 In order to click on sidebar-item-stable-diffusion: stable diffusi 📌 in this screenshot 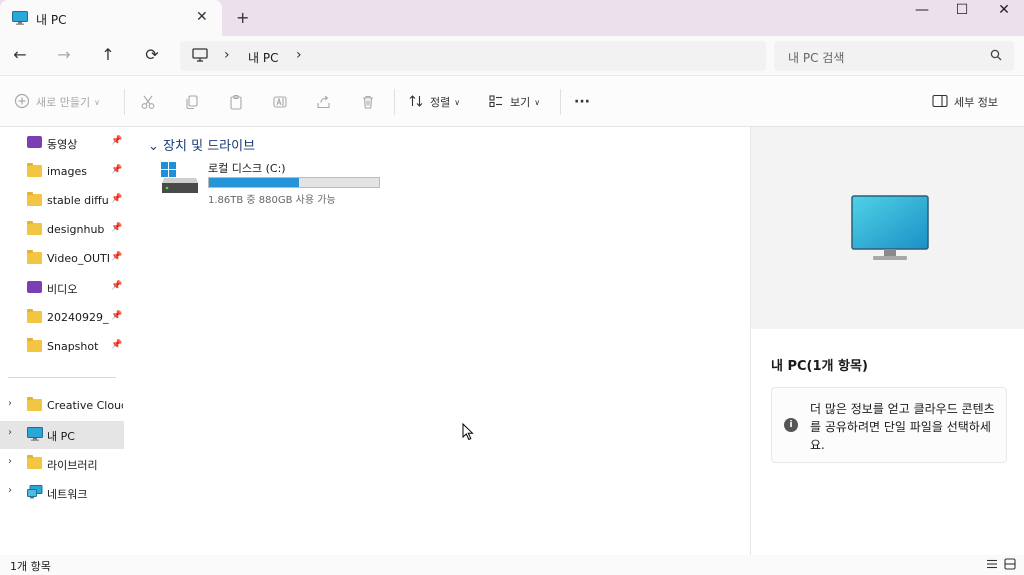, I will do `click(62, 201)`.